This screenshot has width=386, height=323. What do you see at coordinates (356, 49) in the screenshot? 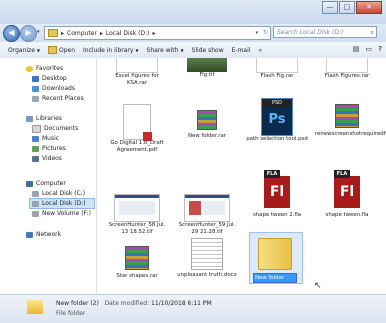
I see `view-options-icon: ▤` at bounding box center [356, 49].